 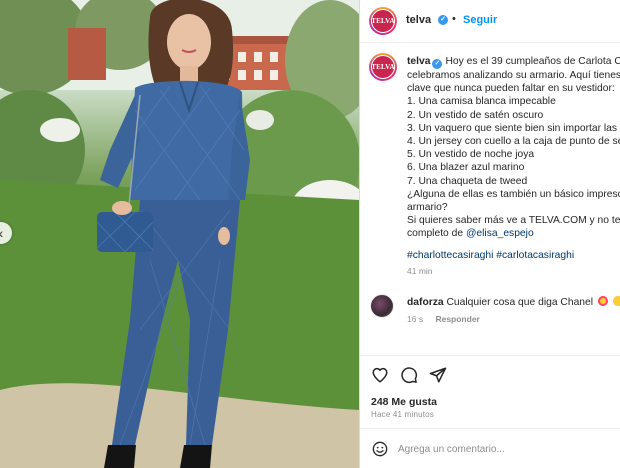 I want to click on caption-line: 6. Una blazer azul marino, so click(x=466, y=168).